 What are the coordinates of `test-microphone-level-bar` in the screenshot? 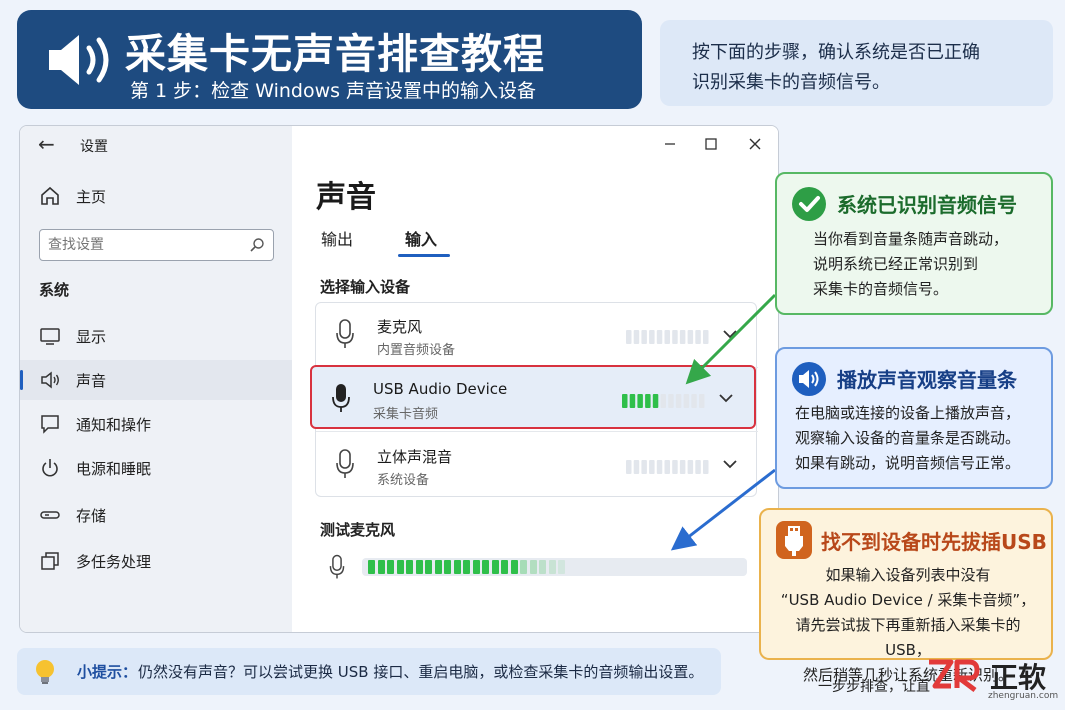 It's located at (554, 567).